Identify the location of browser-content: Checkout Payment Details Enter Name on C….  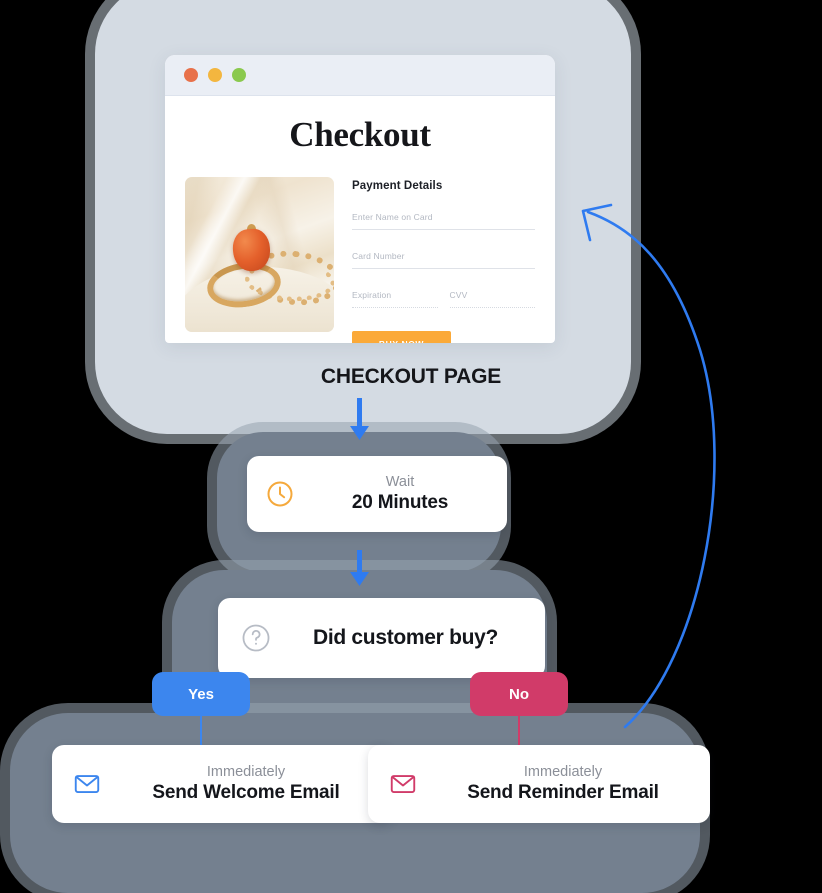
(360, 229).